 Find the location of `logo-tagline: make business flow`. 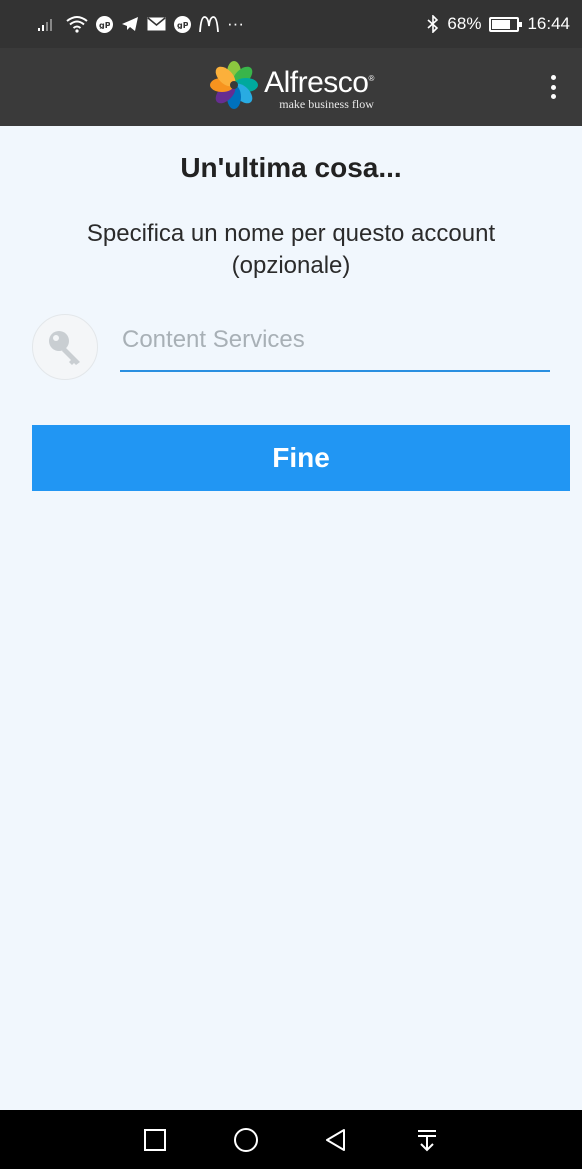

logo-tagline: make business flow is located at coordinates (326, 103).